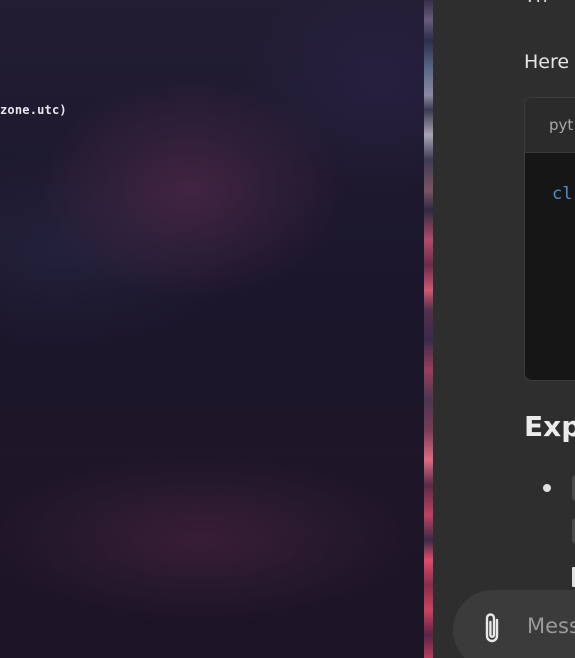 Image resolution: width=575 pixels, height=658 pixels. I want to click on list-bullet, so click(547, 488).